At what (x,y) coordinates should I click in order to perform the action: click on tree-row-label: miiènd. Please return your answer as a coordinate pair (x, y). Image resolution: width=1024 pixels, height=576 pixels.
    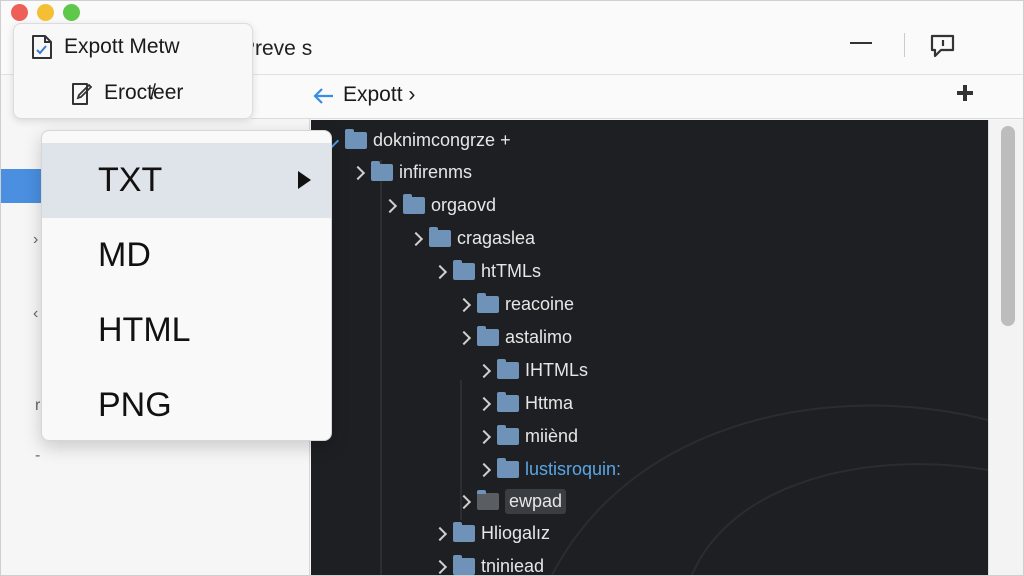
    Looking at the image, I should click on (552, 436).